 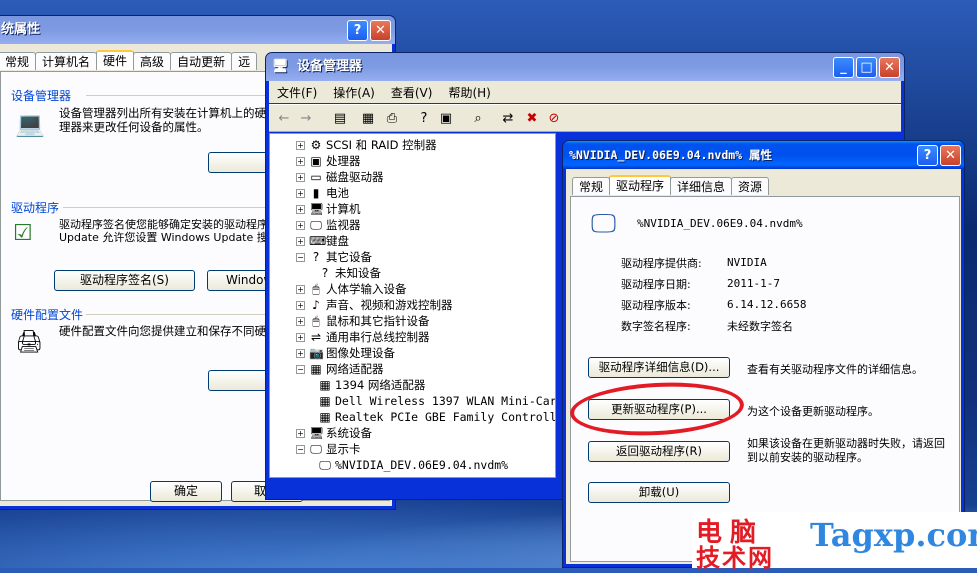 I want to click on tree-node: − ▦ 网络适配器, so click(x=340, y=369).